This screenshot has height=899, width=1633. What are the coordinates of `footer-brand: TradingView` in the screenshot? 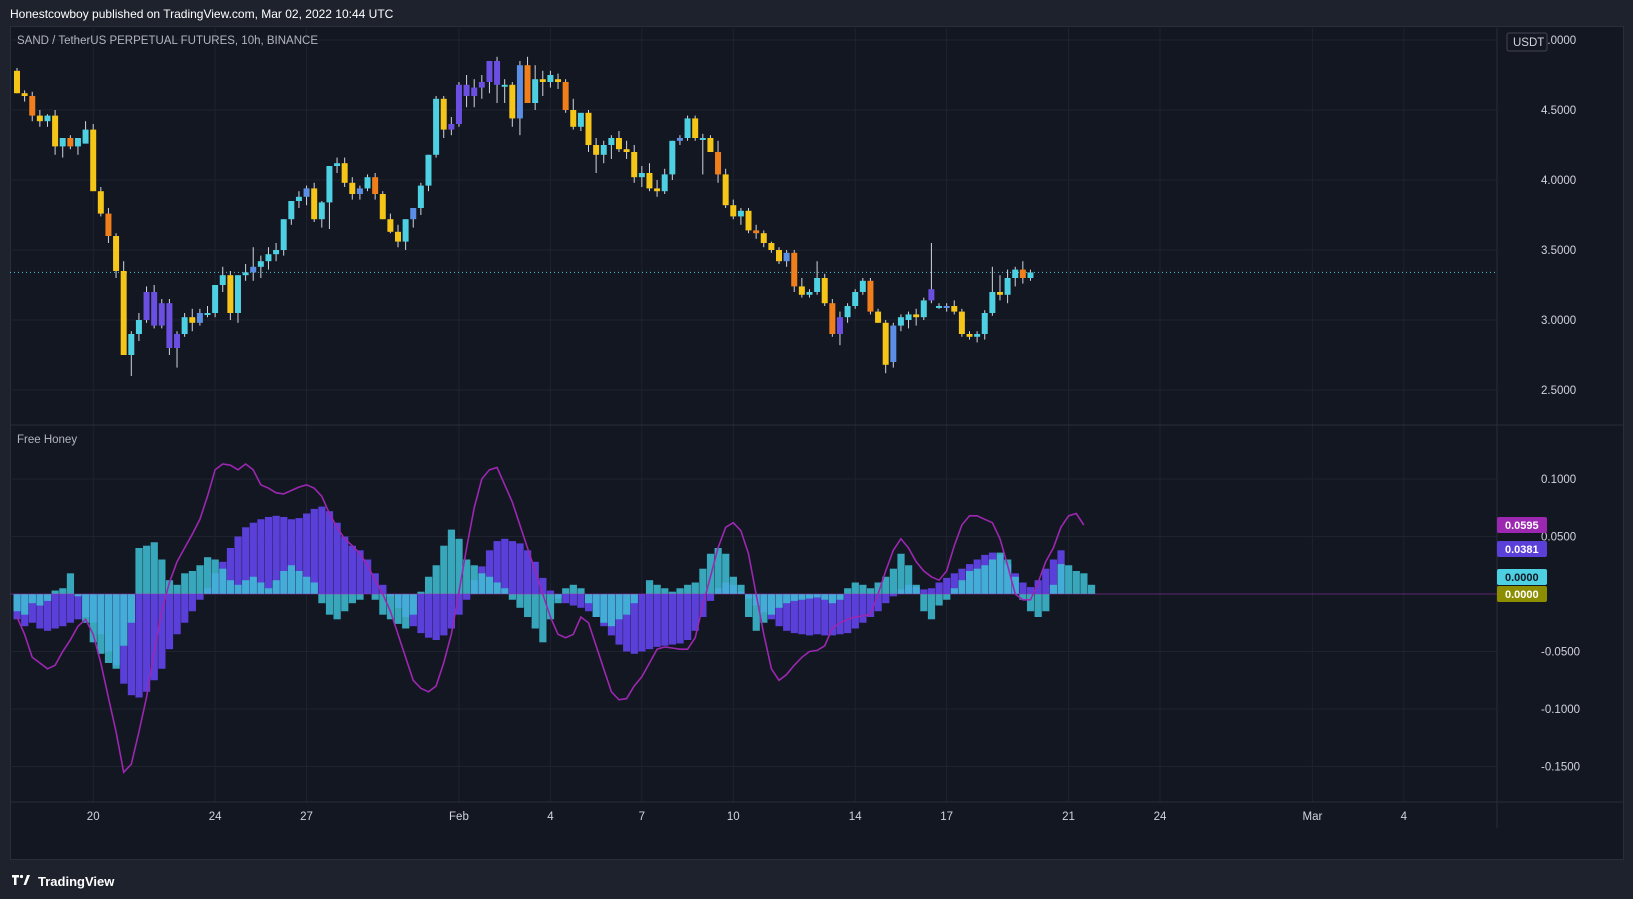 It's located at (76, 881).